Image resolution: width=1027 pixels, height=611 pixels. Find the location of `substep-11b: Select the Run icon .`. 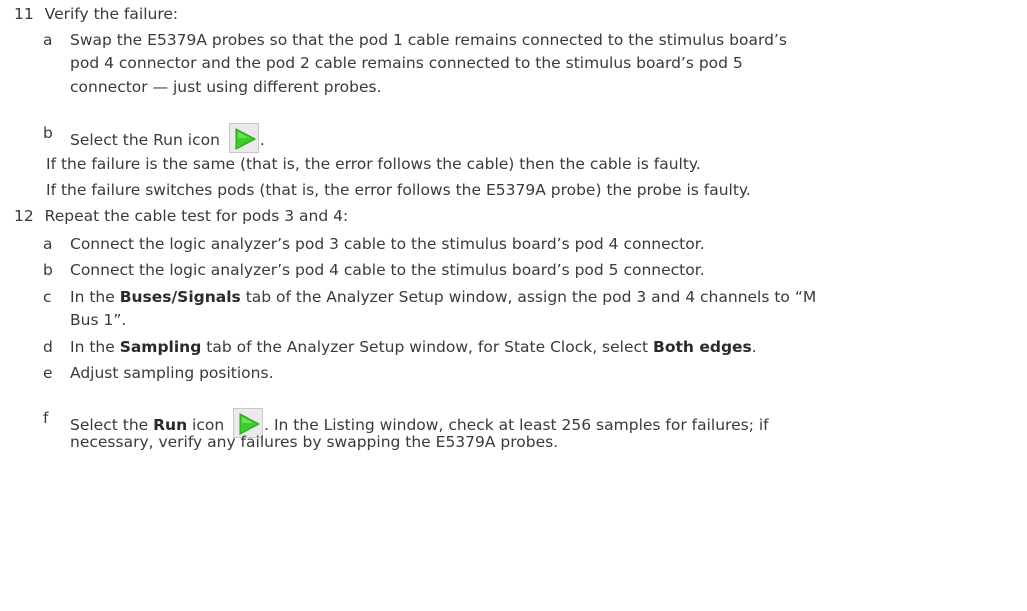

substep-11b: Select the Run icon . is located at coordinates (167, 138).